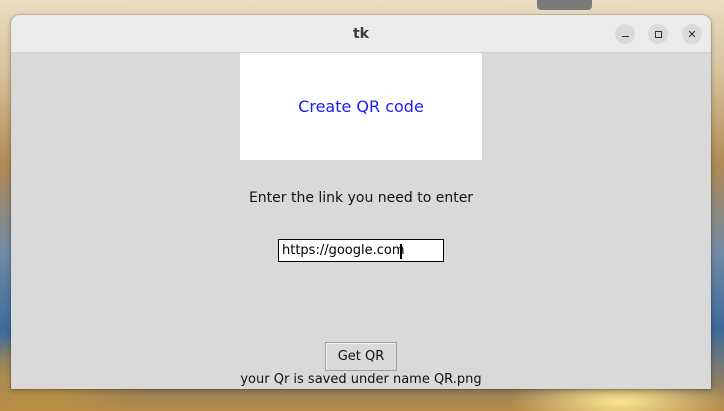 This screenshot has height=411, width=724. I want to click on text-caret, so click(401, 251).